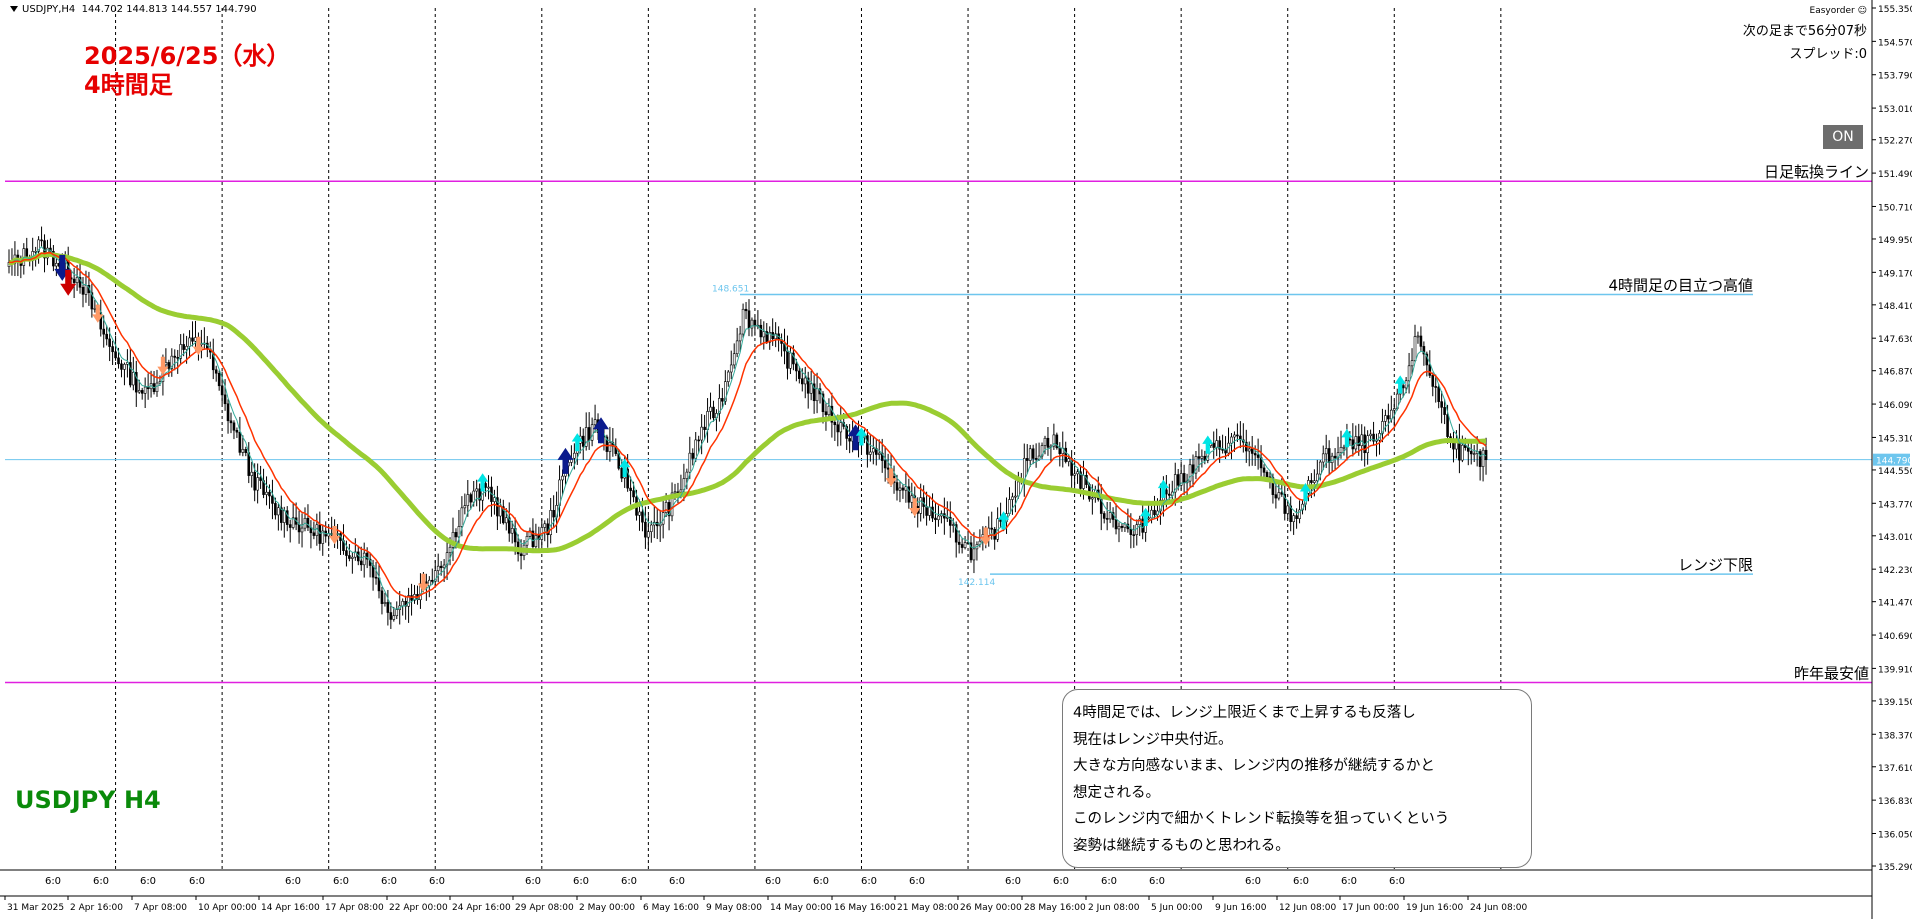 Image resolution: width=1912 pixels, height=919 pixels. Describe the element at coordinates (928, 908) in the screenshot. I see `time-tick-label: 21 May 08:00` at that location.